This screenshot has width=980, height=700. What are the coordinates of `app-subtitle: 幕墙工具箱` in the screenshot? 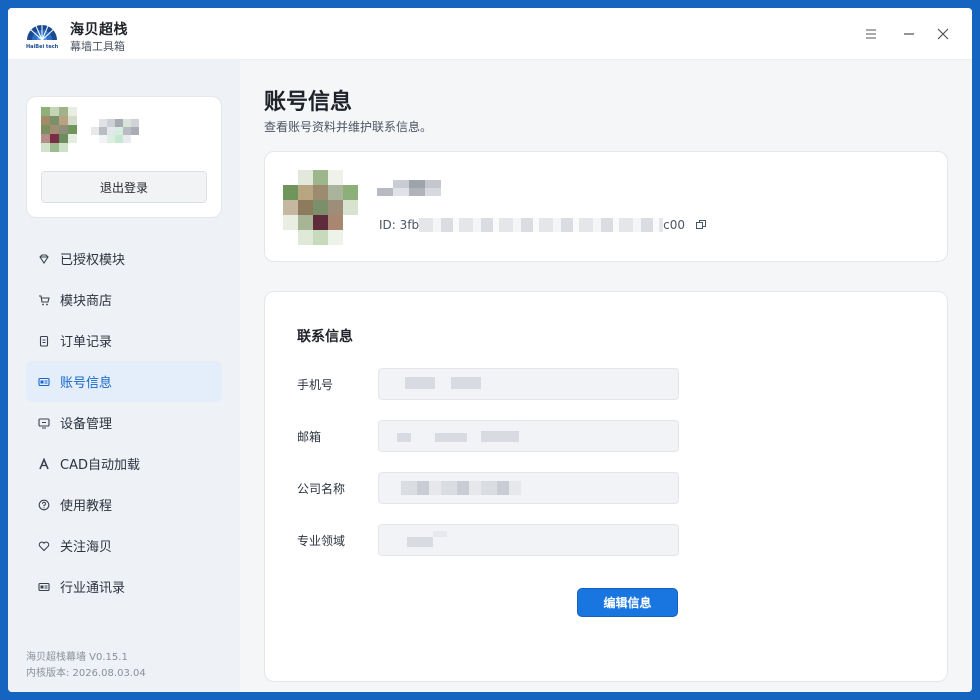 It's located at (97, 46).